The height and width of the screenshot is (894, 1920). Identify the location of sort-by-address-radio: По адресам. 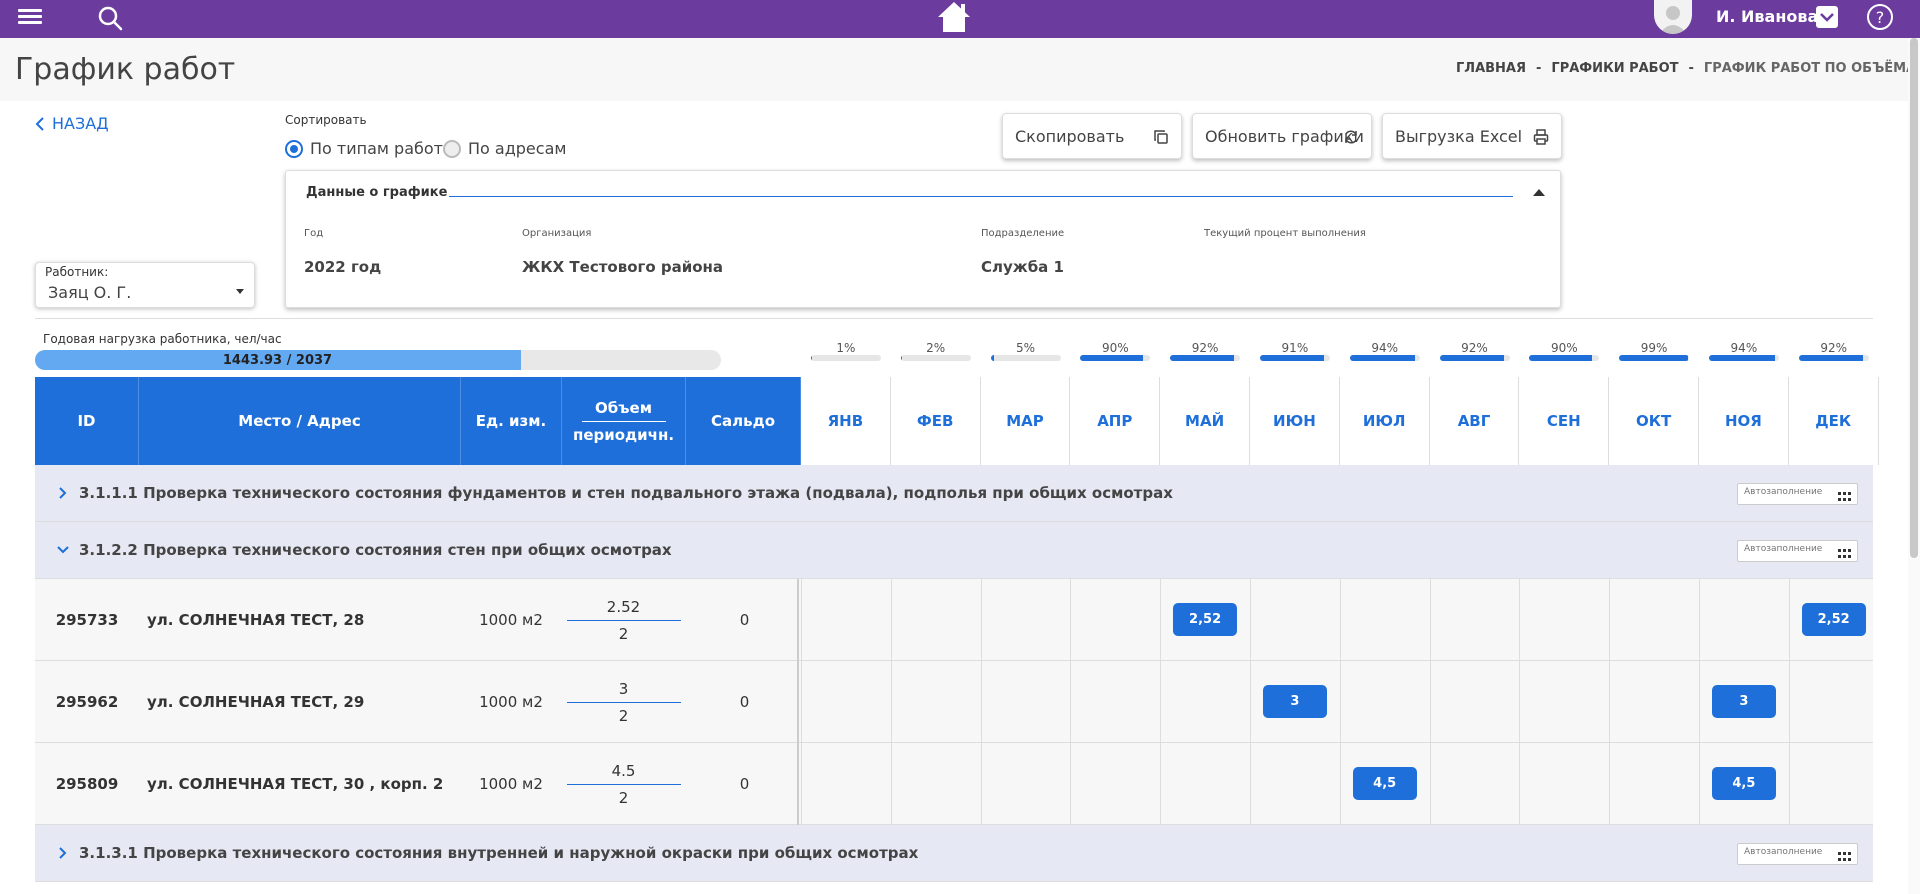
(504, 148).